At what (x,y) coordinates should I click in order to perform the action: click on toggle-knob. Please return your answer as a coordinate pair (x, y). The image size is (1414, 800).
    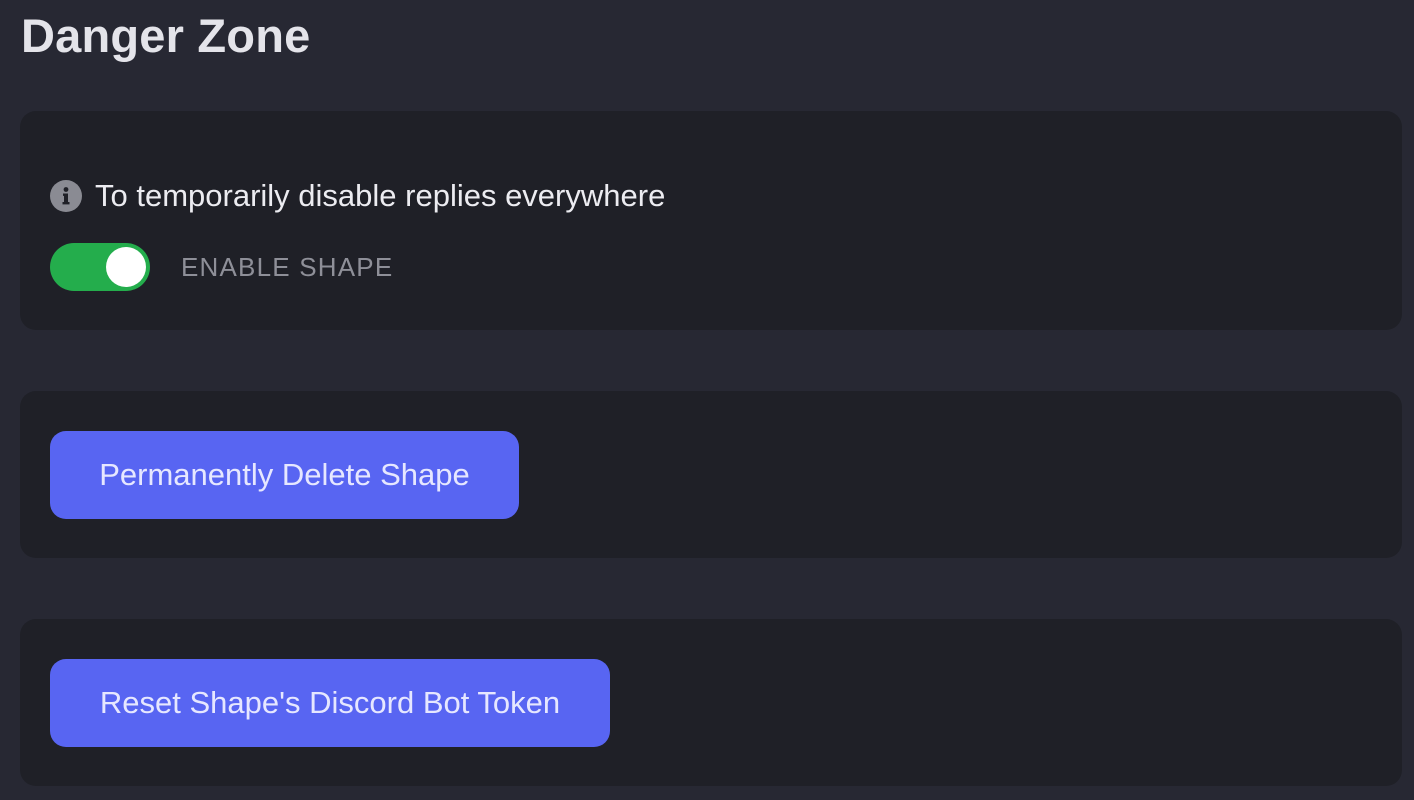
    Looking at the image, I should click on (126, 267).